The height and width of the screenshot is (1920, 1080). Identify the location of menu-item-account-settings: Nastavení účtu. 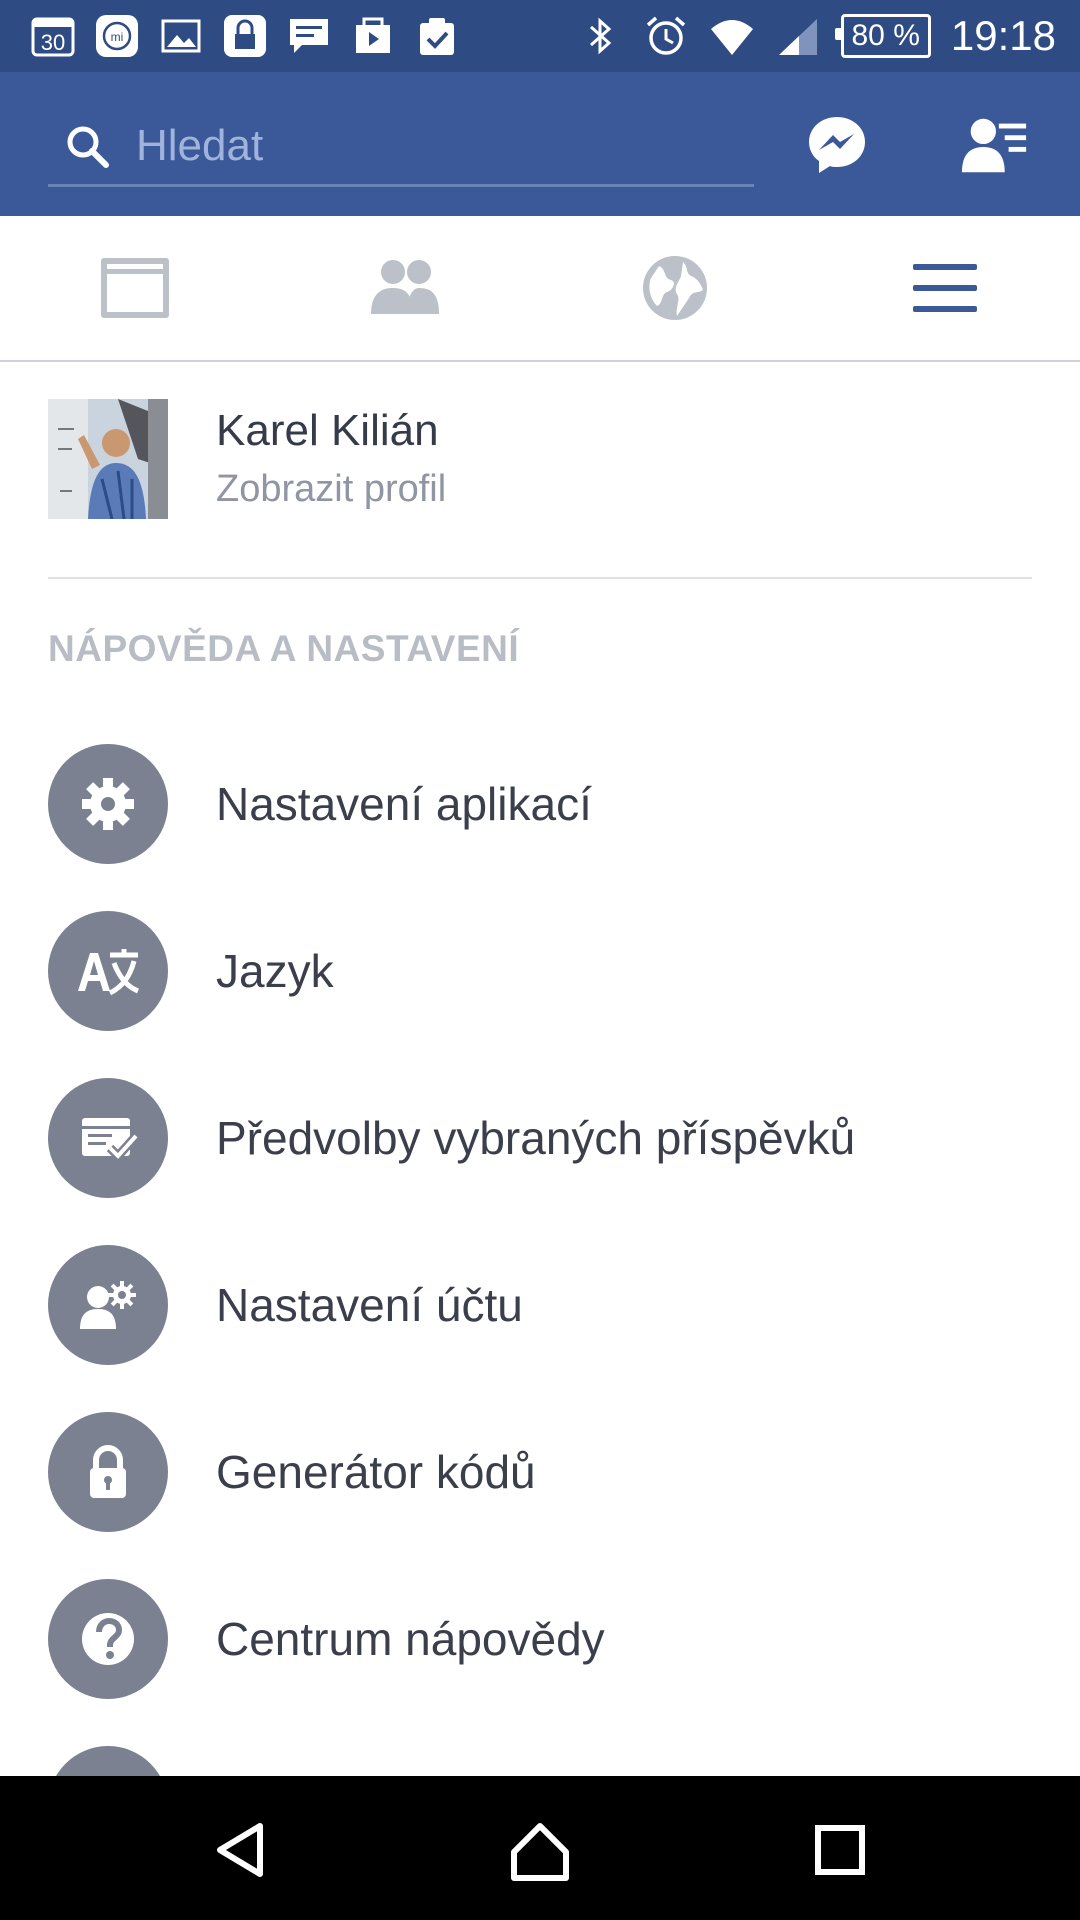
(540, 1328).